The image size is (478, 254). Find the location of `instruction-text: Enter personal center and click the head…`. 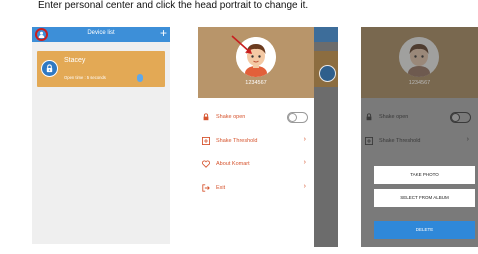

instruction-text: Enter personal center and click the head… is located at coordinates (173, 5).